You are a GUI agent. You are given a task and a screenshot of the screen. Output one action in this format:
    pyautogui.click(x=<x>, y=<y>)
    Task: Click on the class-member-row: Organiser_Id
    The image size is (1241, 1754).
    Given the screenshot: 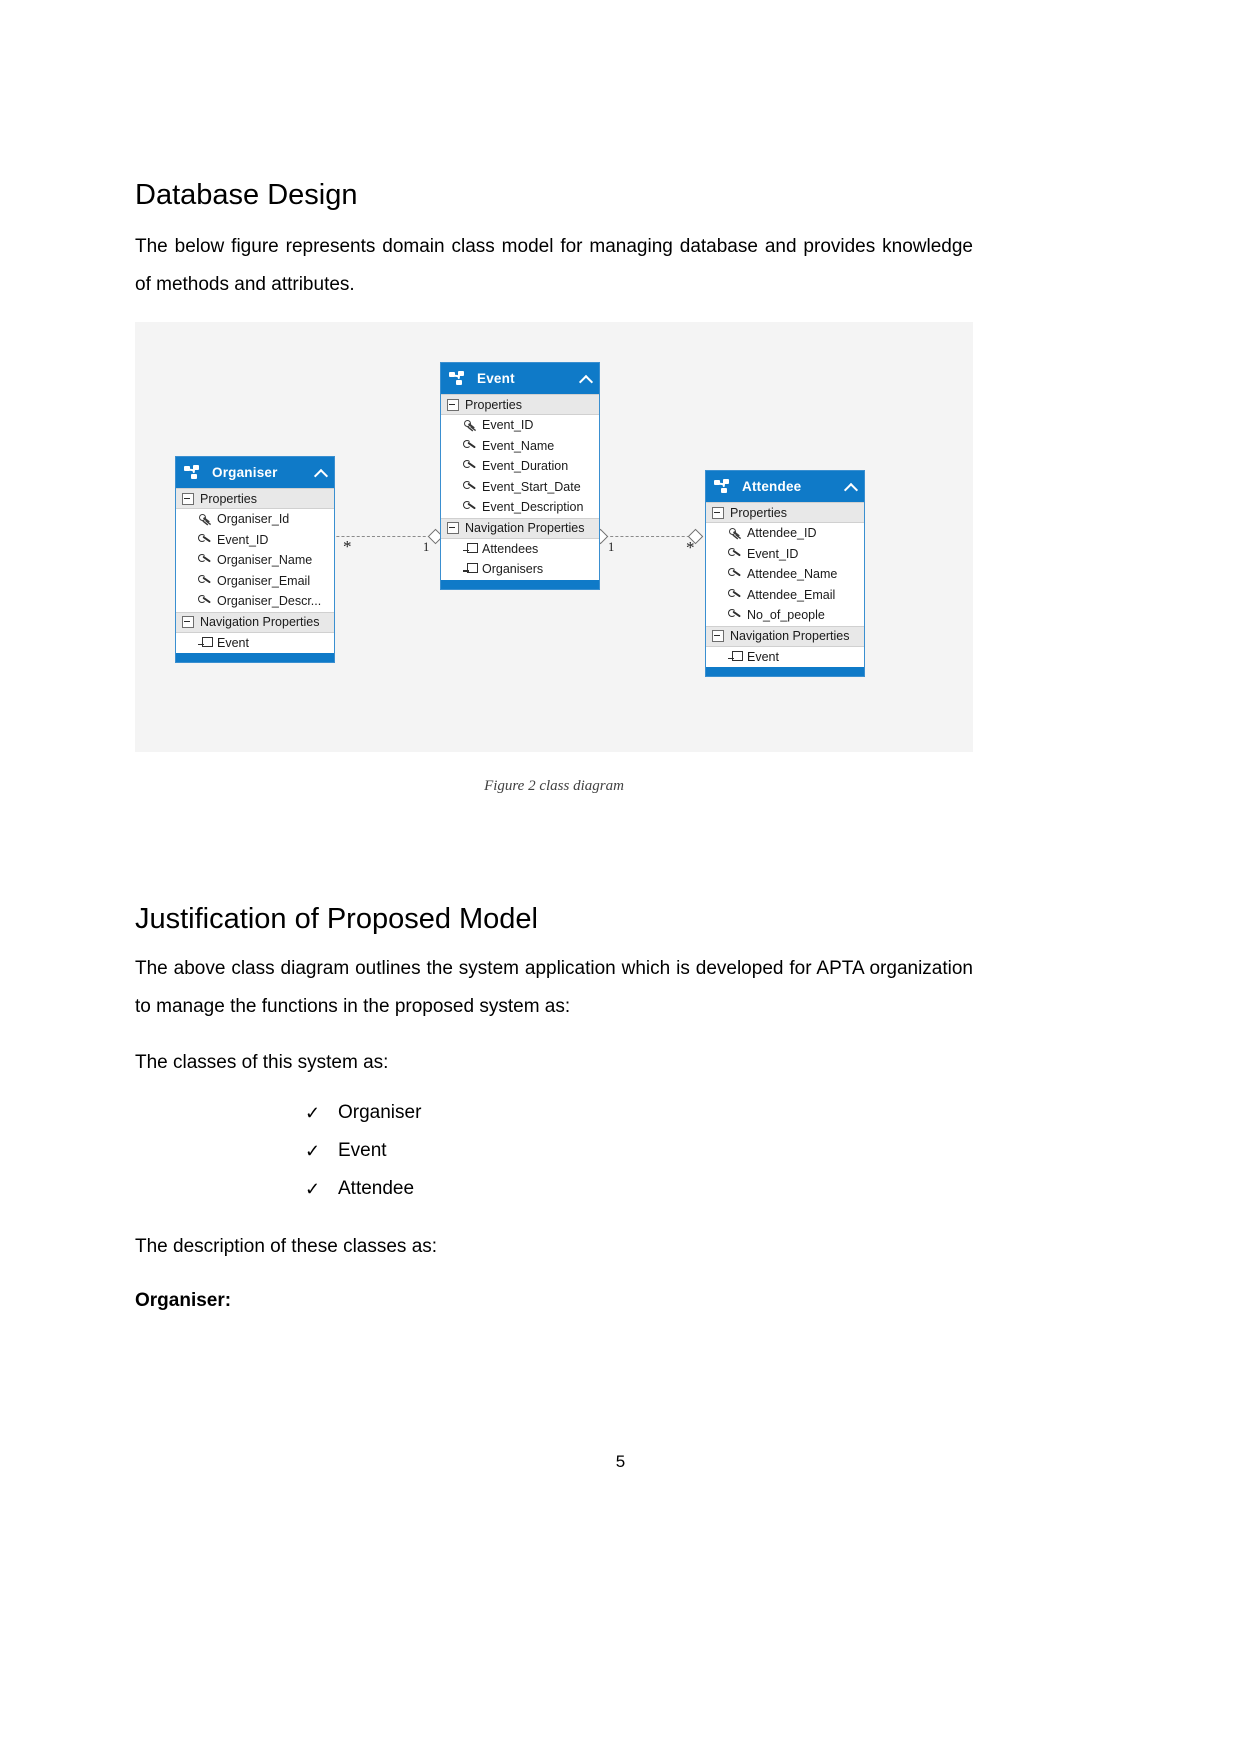 What is the action you would take?
    pyautogui.click(x=255, y=519)
    